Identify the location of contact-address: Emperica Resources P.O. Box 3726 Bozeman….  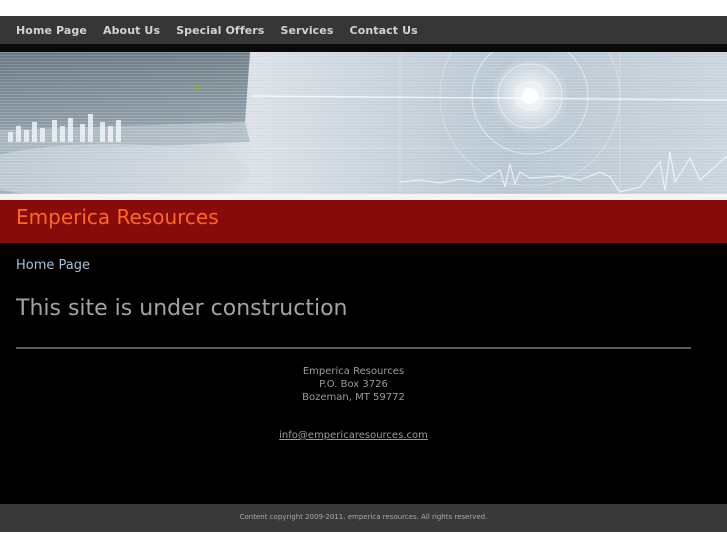
(353, 384).